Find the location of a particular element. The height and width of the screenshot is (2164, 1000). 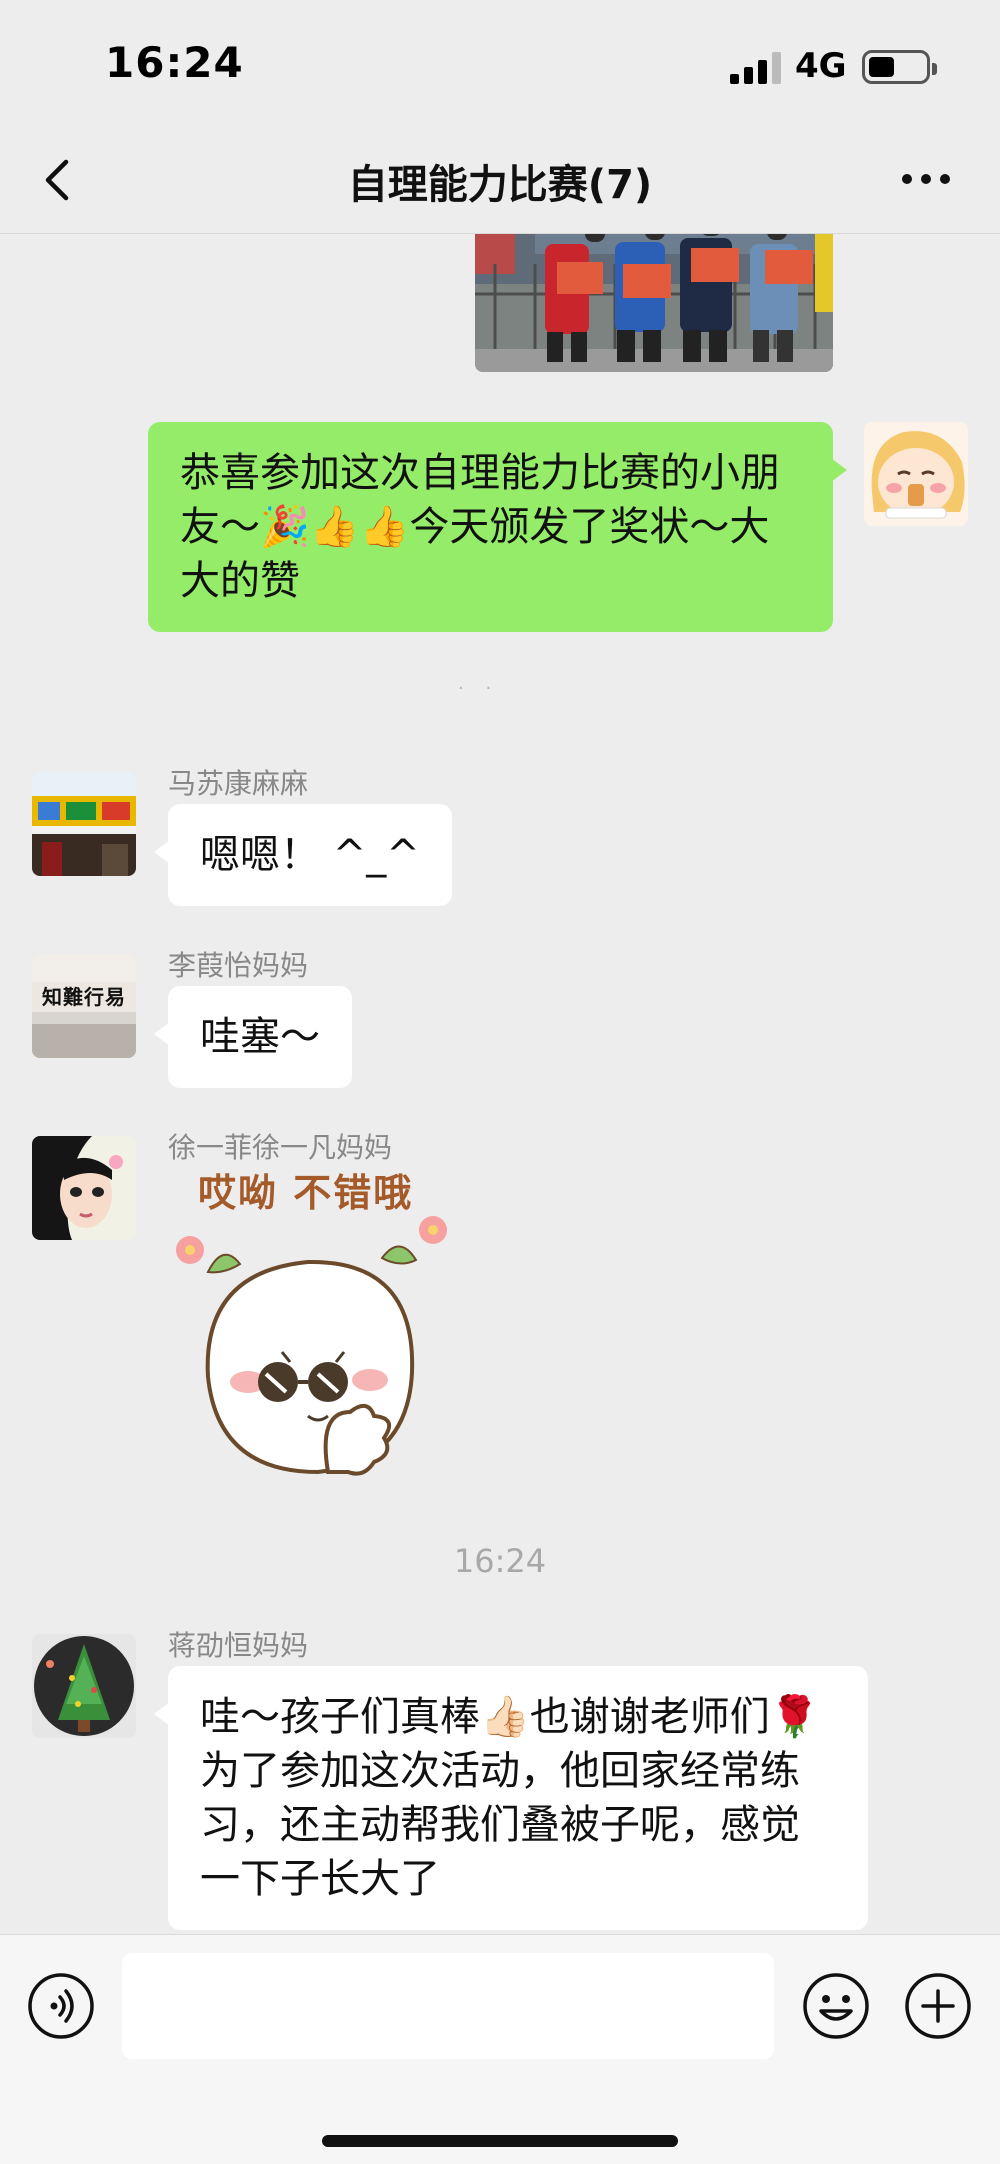

own-message-text: 恭喜参加这次自理能力比赛的小朋友～🎉👍👍今天颁发了奖状～大大的赞 is located at coordinates (480, 527).